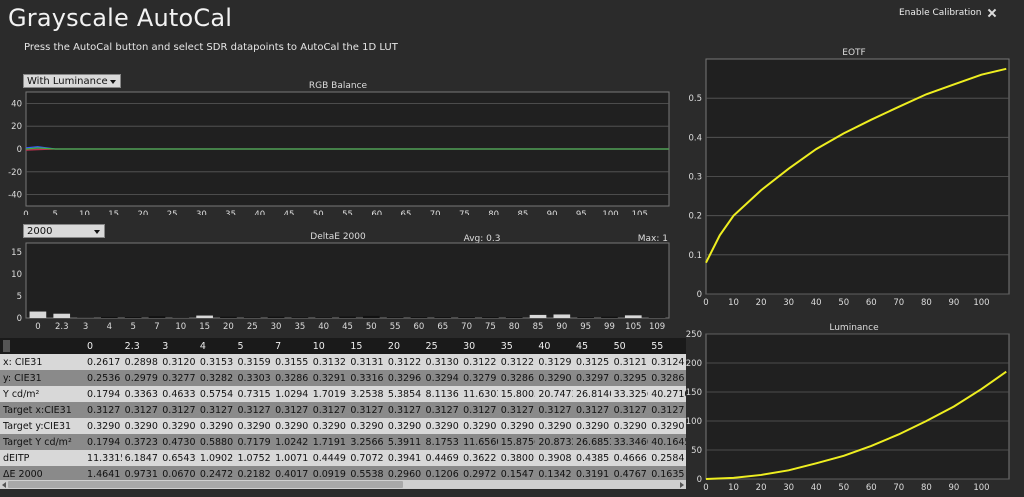 This screenshot has width=1024, height=497. Describe the element at coordinates (554, 394) in the screenshot. I see `table-cell: 20.7473` at that location.